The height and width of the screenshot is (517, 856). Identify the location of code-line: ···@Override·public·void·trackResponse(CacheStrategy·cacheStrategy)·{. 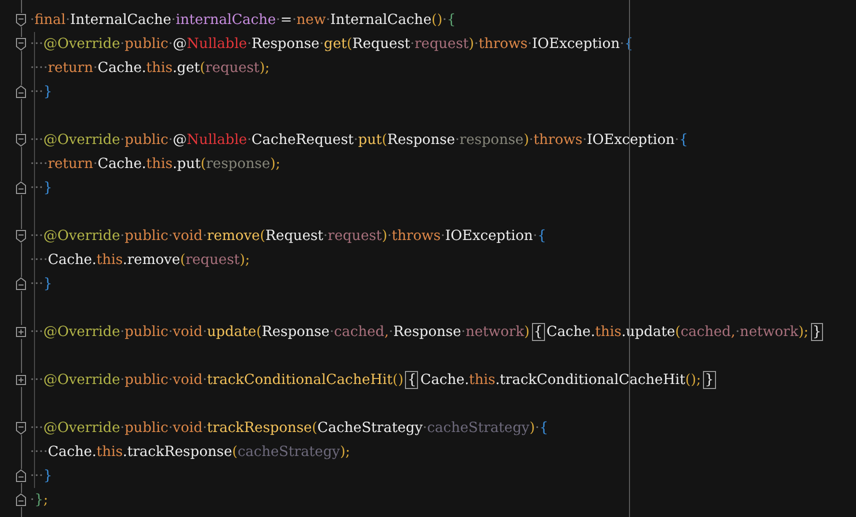
(289, 428).